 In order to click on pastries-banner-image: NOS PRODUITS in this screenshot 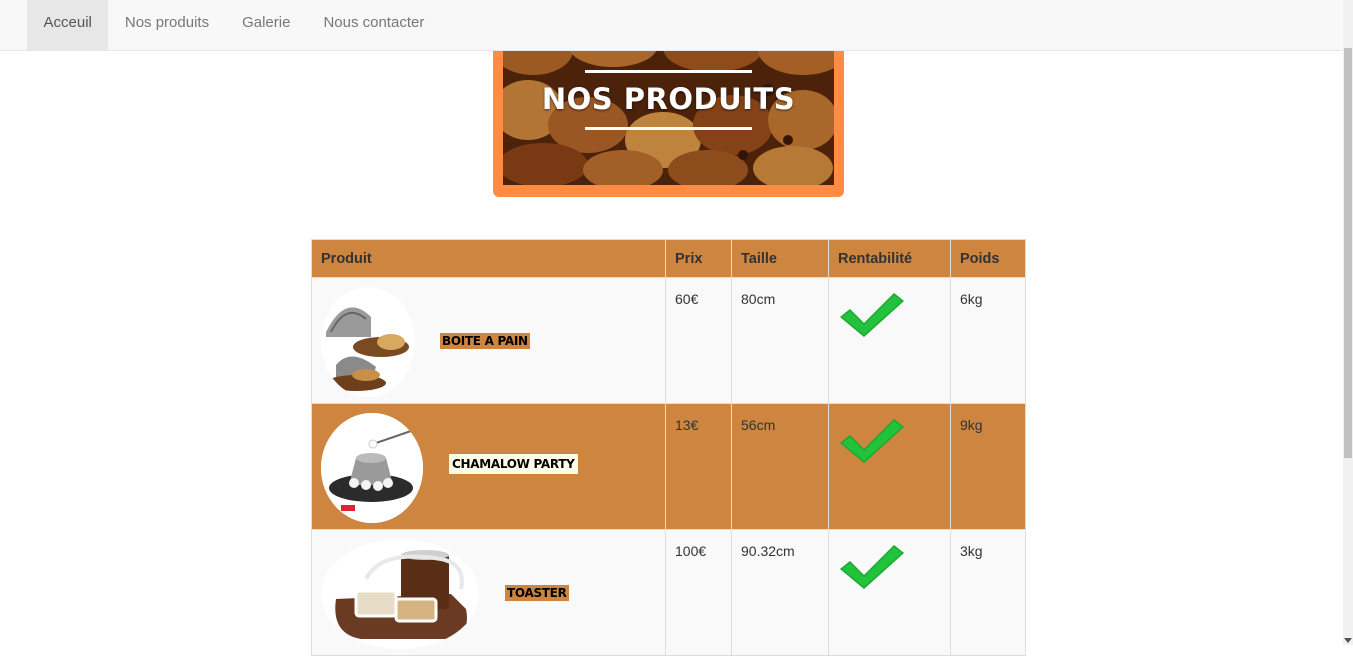, I will do `click(668, 107)`.